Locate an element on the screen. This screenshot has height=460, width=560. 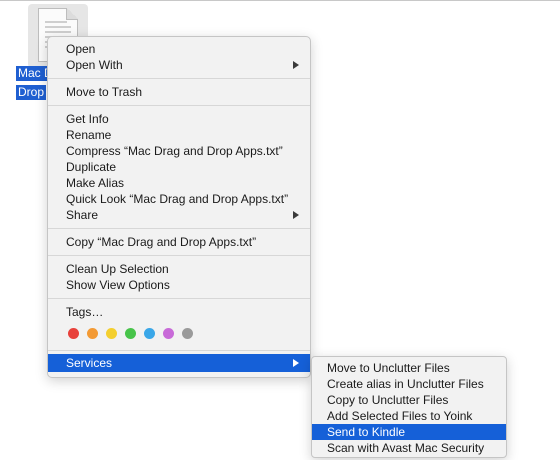
menu-item-move-to-trash: Move to Trash is located at coordinates (179, 92).